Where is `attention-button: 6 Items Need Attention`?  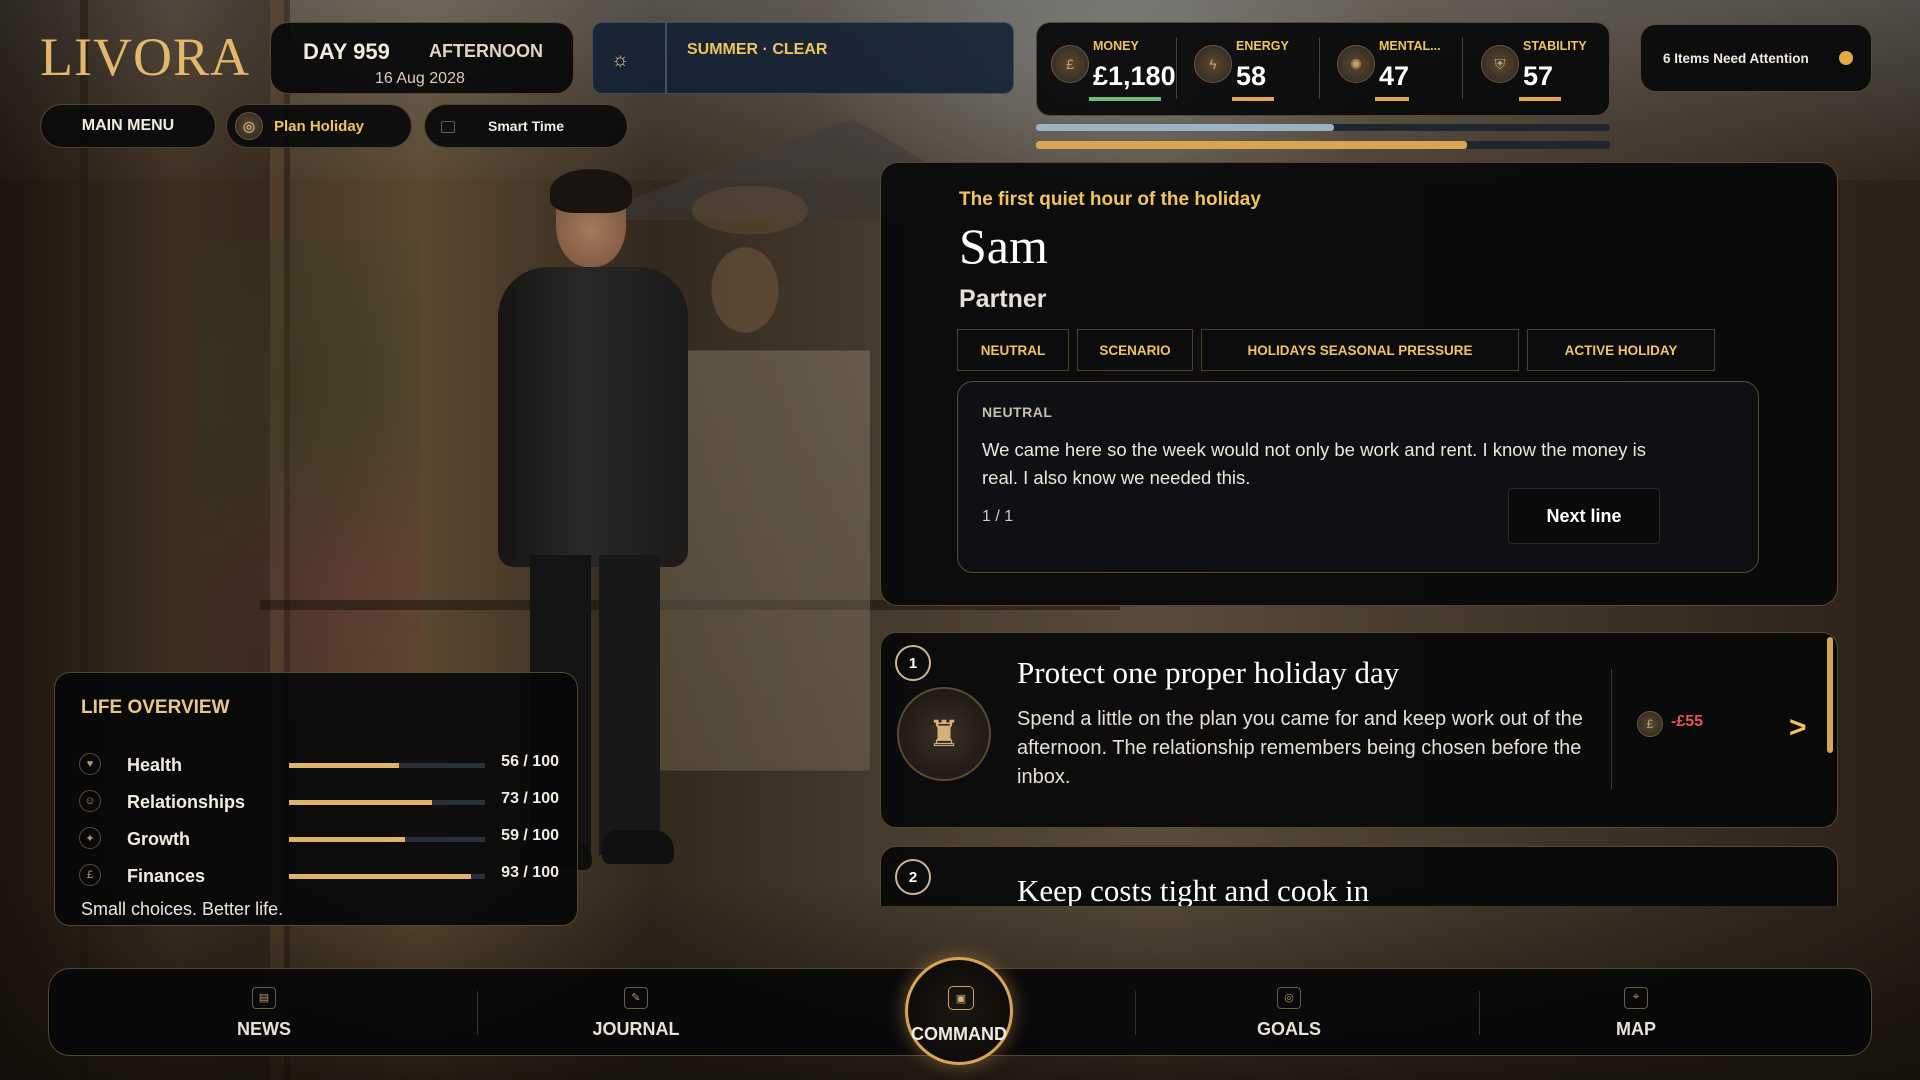 attention-button: 6 Items Need Attention is located at coordinates (1756, 58).